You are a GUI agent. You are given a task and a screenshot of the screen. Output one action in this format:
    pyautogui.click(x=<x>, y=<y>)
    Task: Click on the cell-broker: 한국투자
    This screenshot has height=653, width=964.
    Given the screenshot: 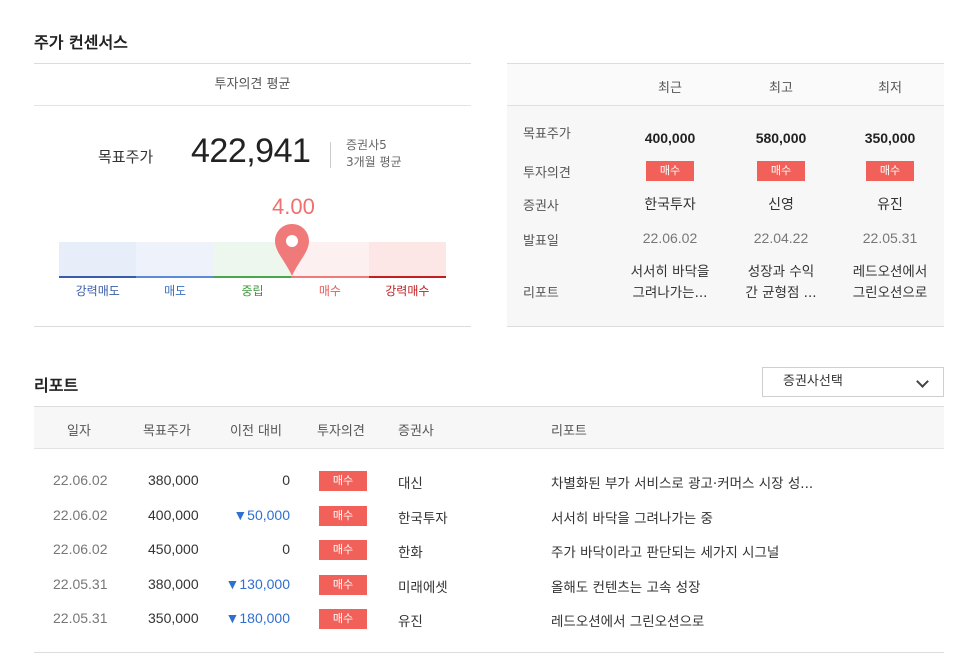 What is the action you would take?
    pyautogui.click(x=423, y=518)
    